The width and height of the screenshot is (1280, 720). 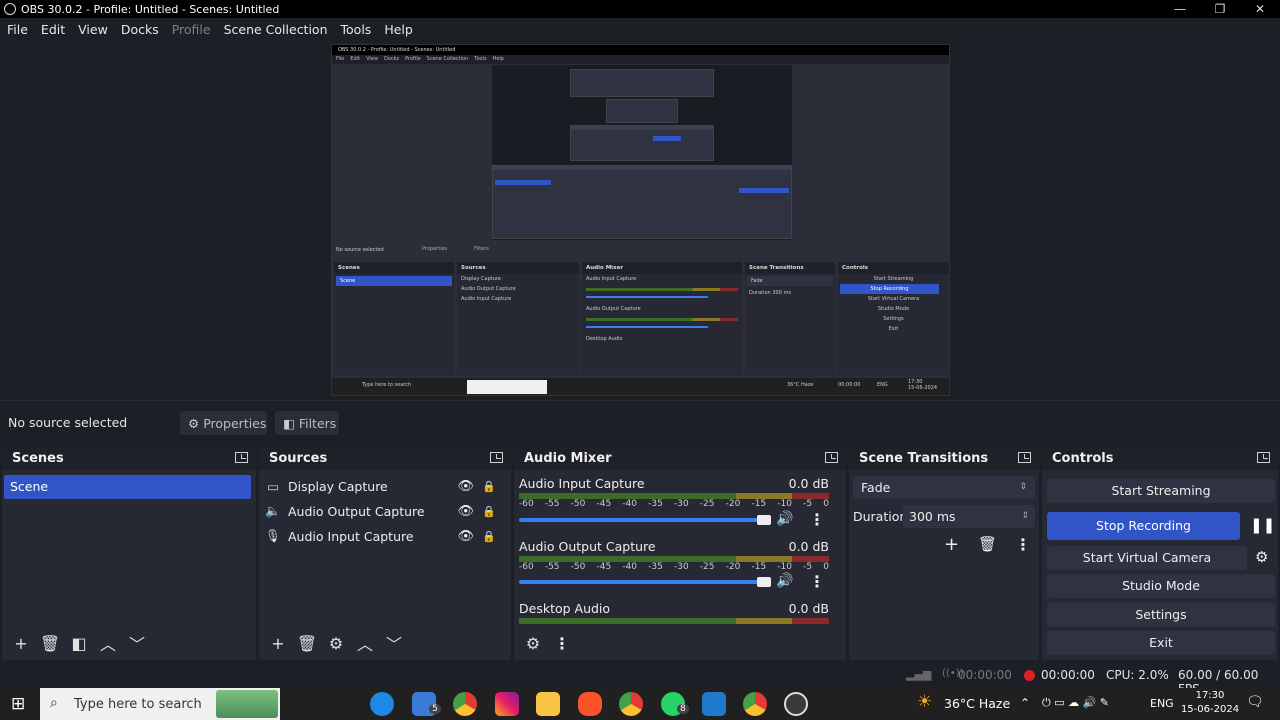 I want to click on sources-title: Sources, so click(x=298, y=458).